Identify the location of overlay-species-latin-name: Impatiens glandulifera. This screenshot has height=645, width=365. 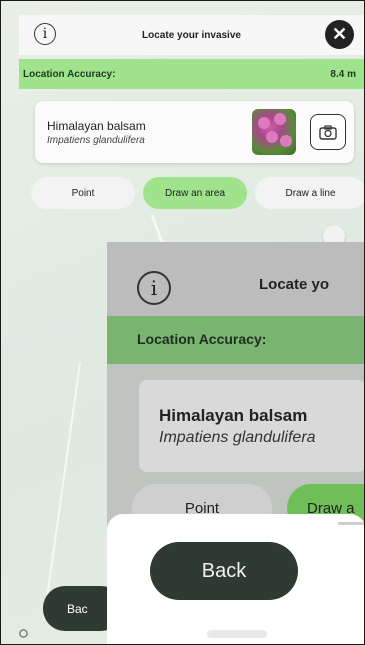
(237, 437).